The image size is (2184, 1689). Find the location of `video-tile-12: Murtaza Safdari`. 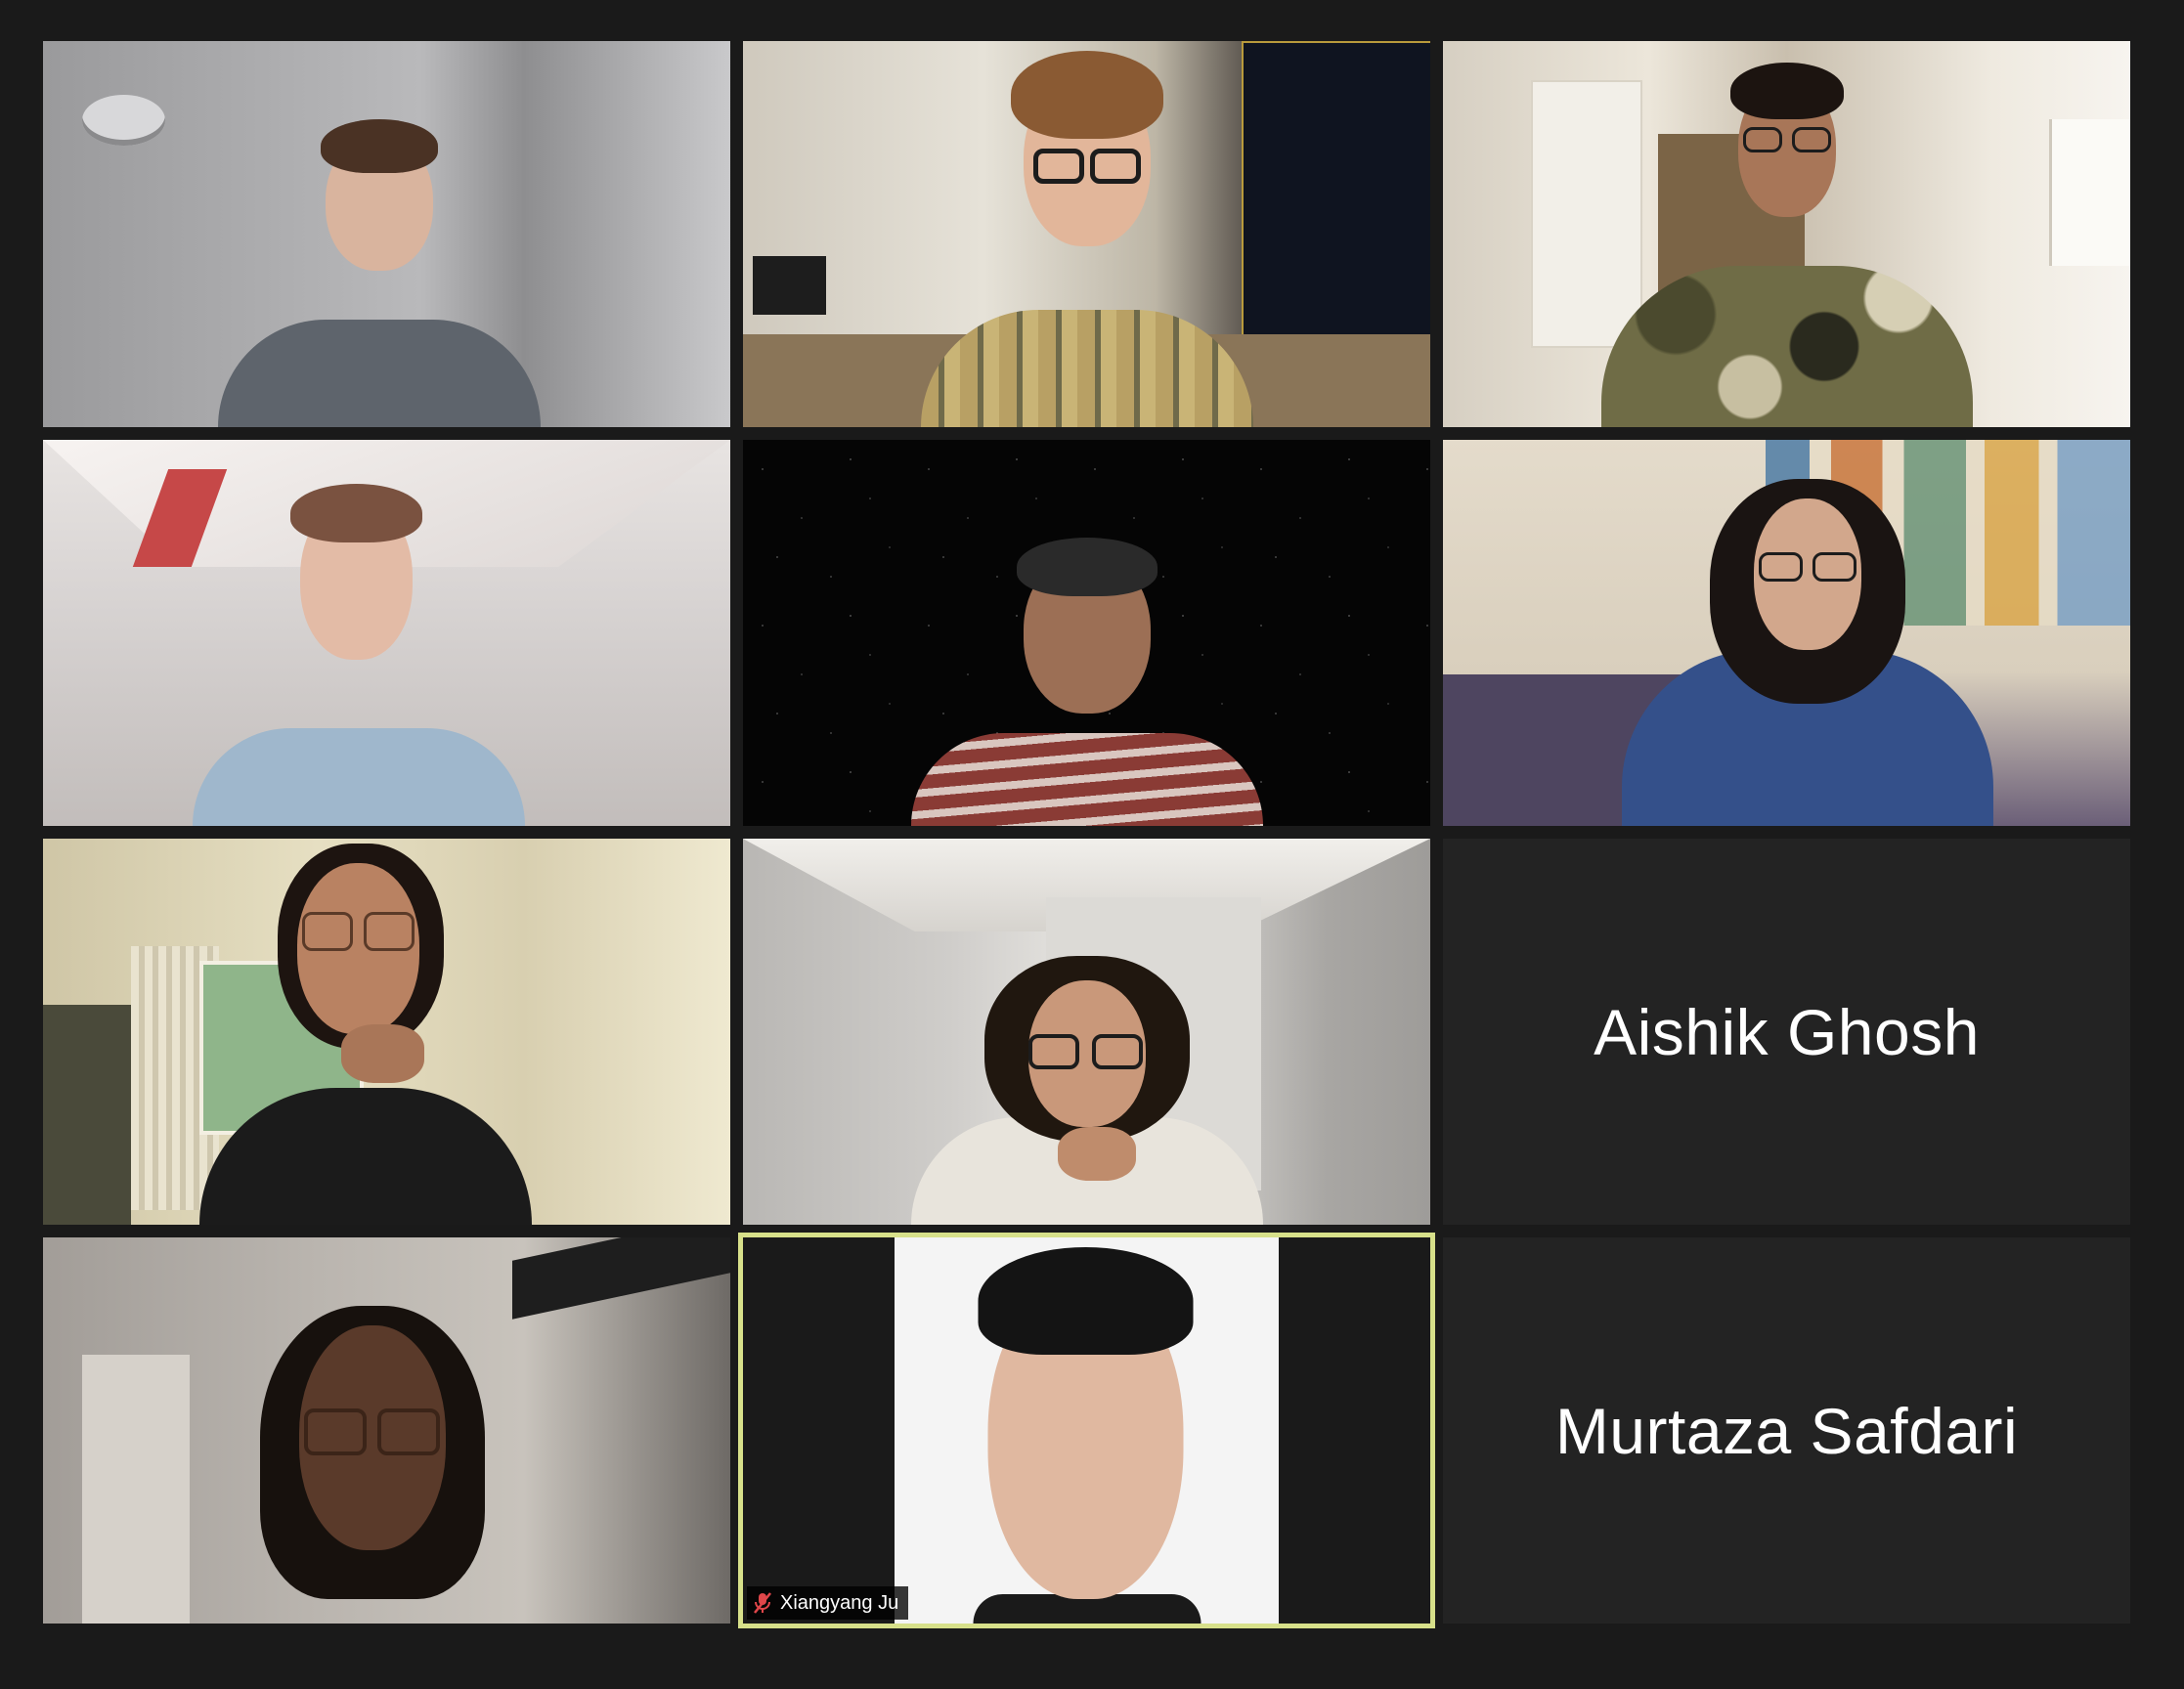

video-tile-12: Murtaza Safdari is located at coordinates (1786, 1430).